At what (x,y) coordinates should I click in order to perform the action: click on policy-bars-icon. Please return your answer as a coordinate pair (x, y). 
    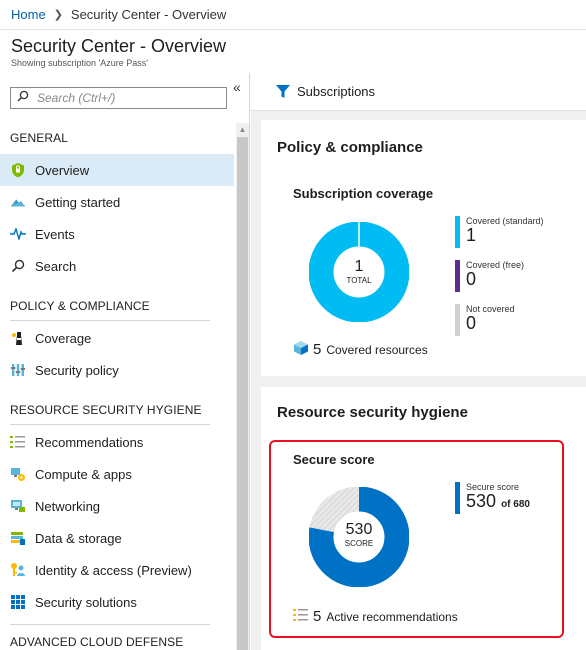
    Looking at the image, I should click on (18, 370).